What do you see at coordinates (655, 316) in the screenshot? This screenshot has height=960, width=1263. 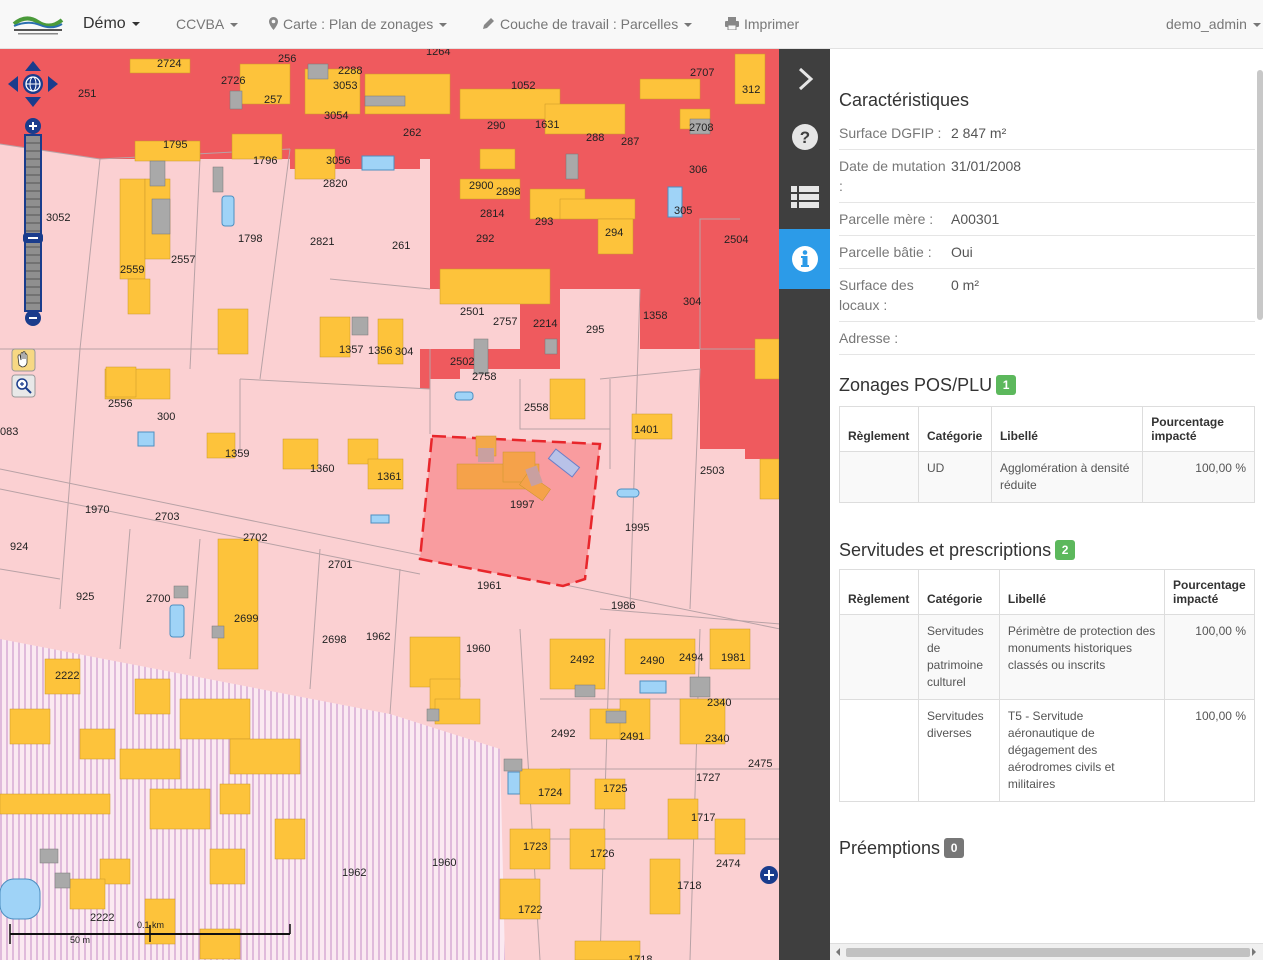 I see `parcel-label: 1358` at bounding box center [655, 316].